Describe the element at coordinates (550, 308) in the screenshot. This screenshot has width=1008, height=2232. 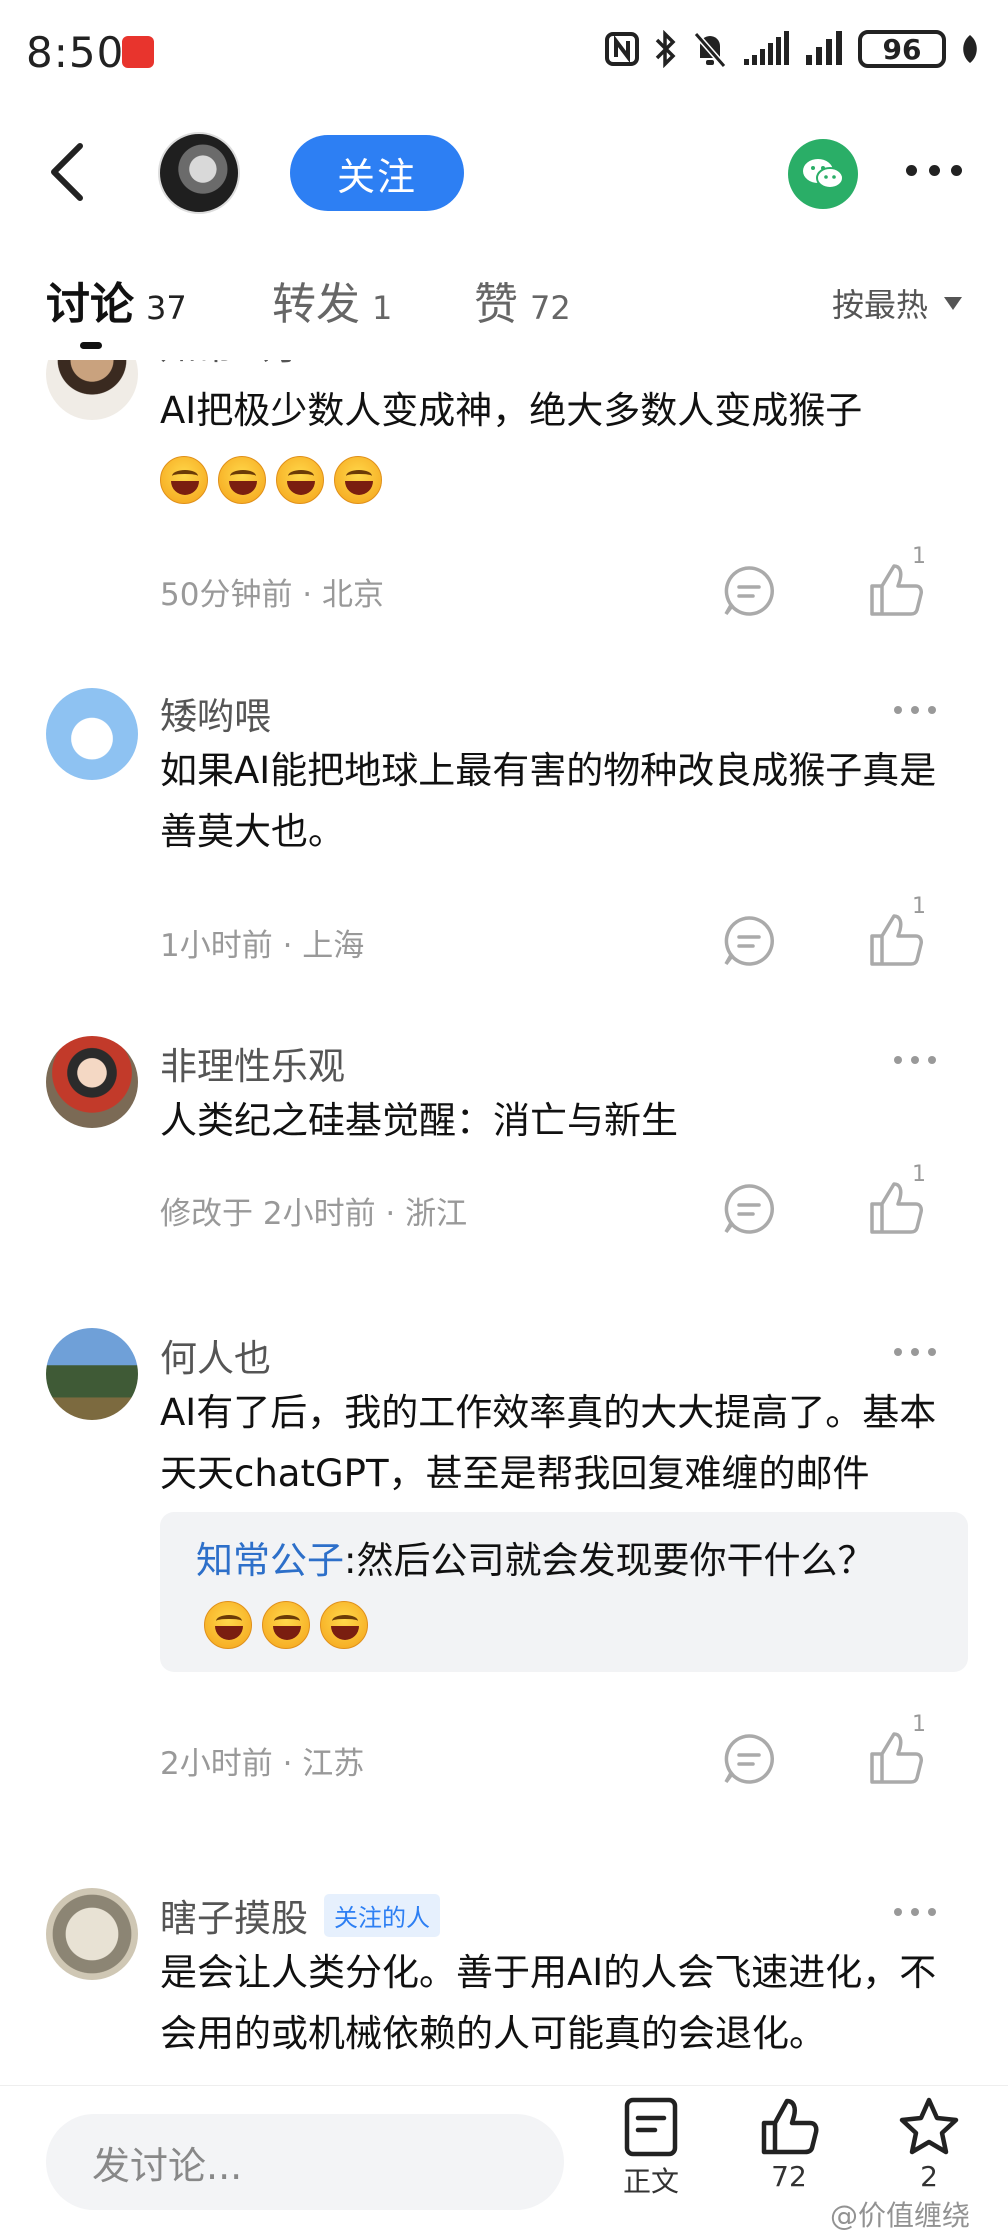
I see `tab-count: 72` at that location.